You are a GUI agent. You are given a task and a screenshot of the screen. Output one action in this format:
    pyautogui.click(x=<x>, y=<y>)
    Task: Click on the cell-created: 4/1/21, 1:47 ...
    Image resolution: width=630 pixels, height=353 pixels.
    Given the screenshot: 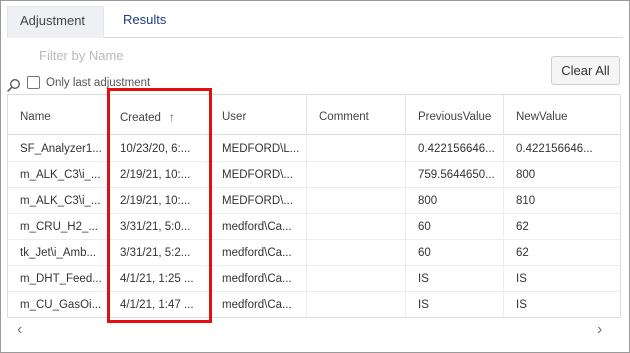 What is the action you would take?
    pyautogui.click(x=159, y=304)
    